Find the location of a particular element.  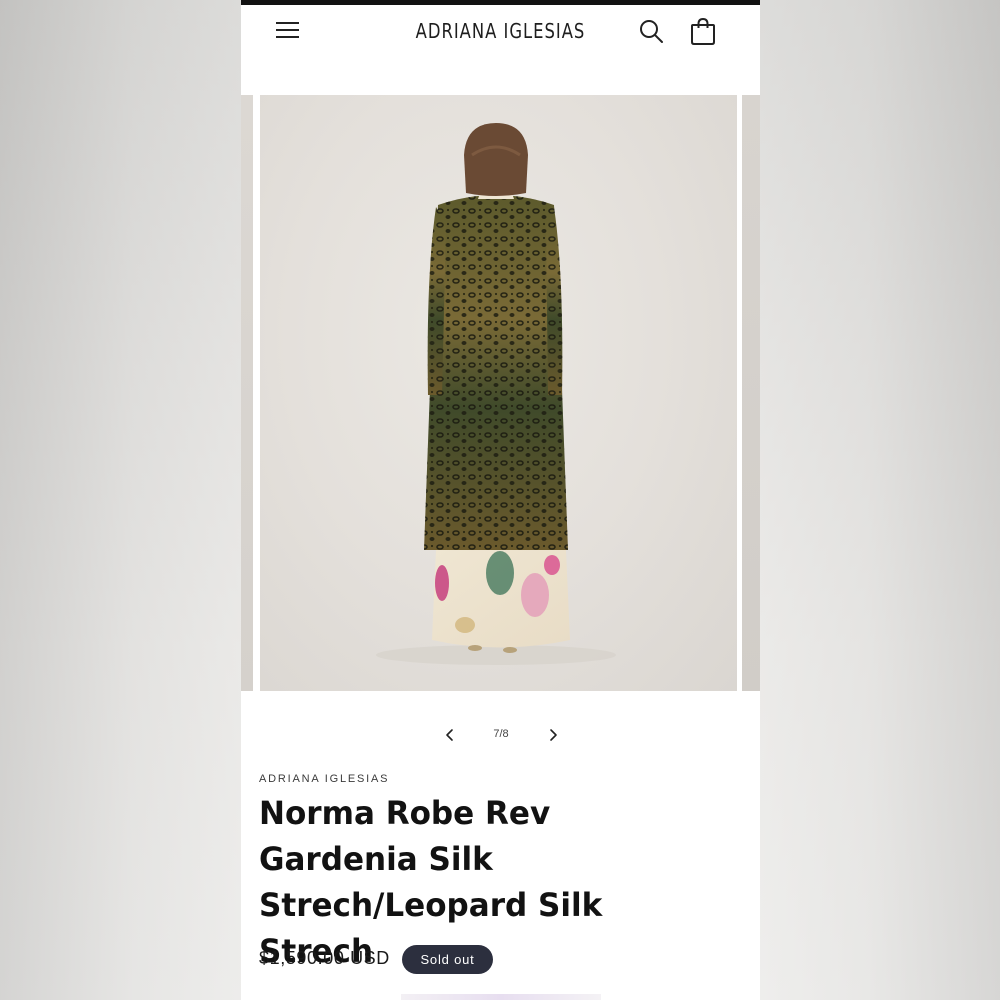

sold-out-badge: Sold out is located at coordinates (447, 959).